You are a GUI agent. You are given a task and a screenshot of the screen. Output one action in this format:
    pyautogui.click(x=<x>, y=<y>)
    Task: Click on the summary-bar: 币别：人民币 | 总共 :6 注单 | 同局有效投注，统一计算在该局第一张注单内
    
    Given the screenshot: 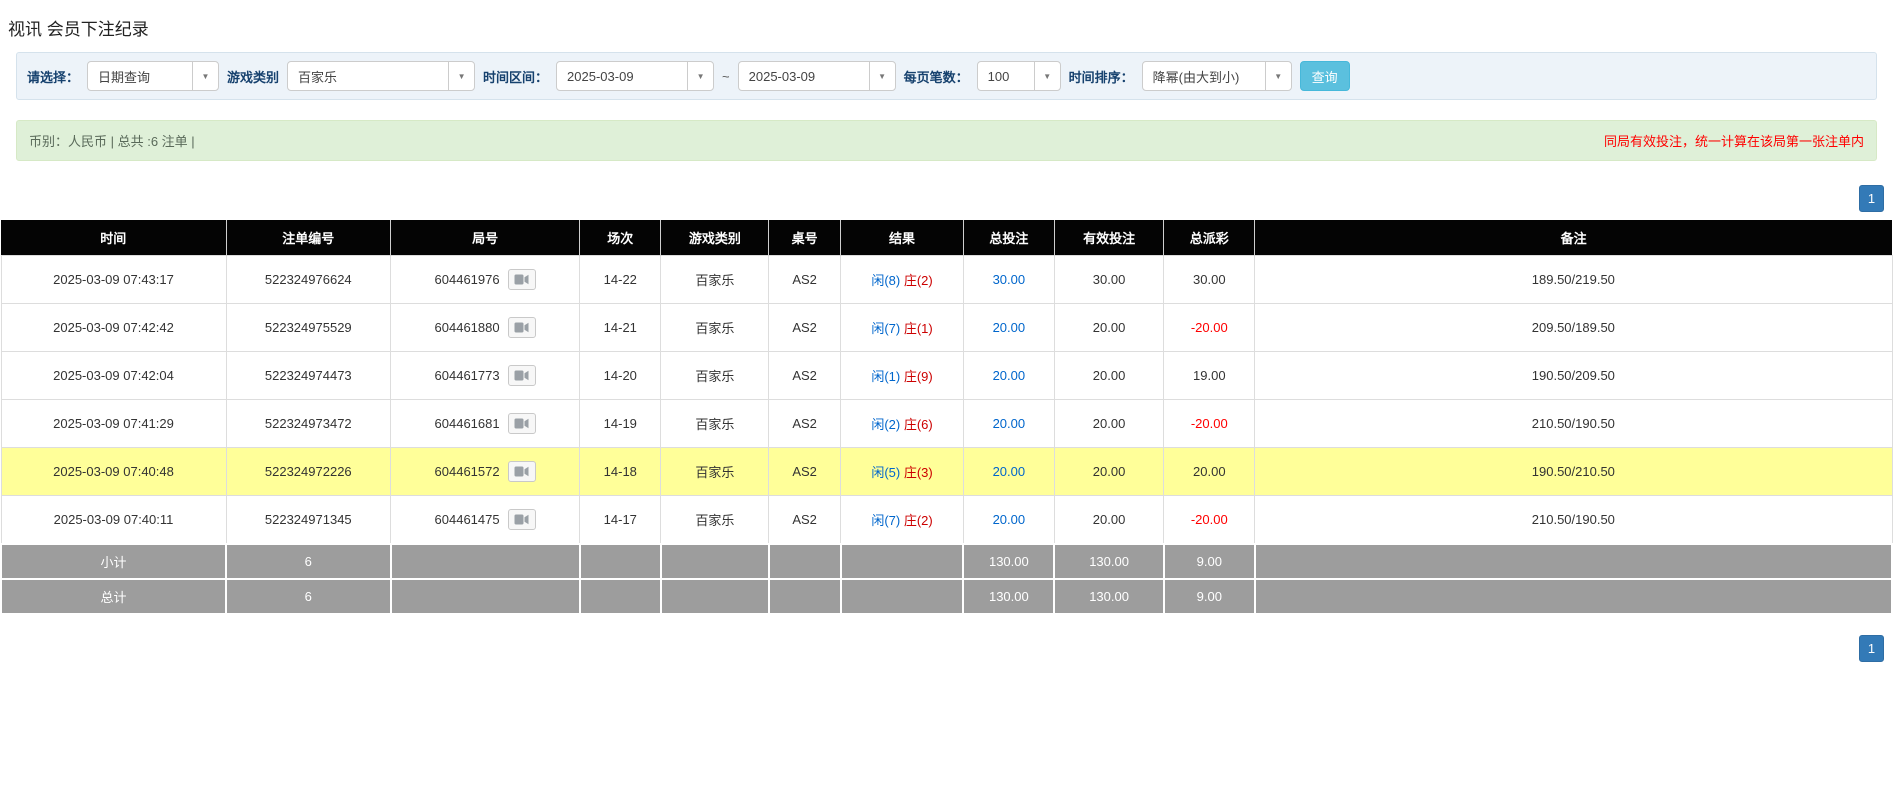 What is the action you would take?
    pyautogui.click(x=946, y=140)
    